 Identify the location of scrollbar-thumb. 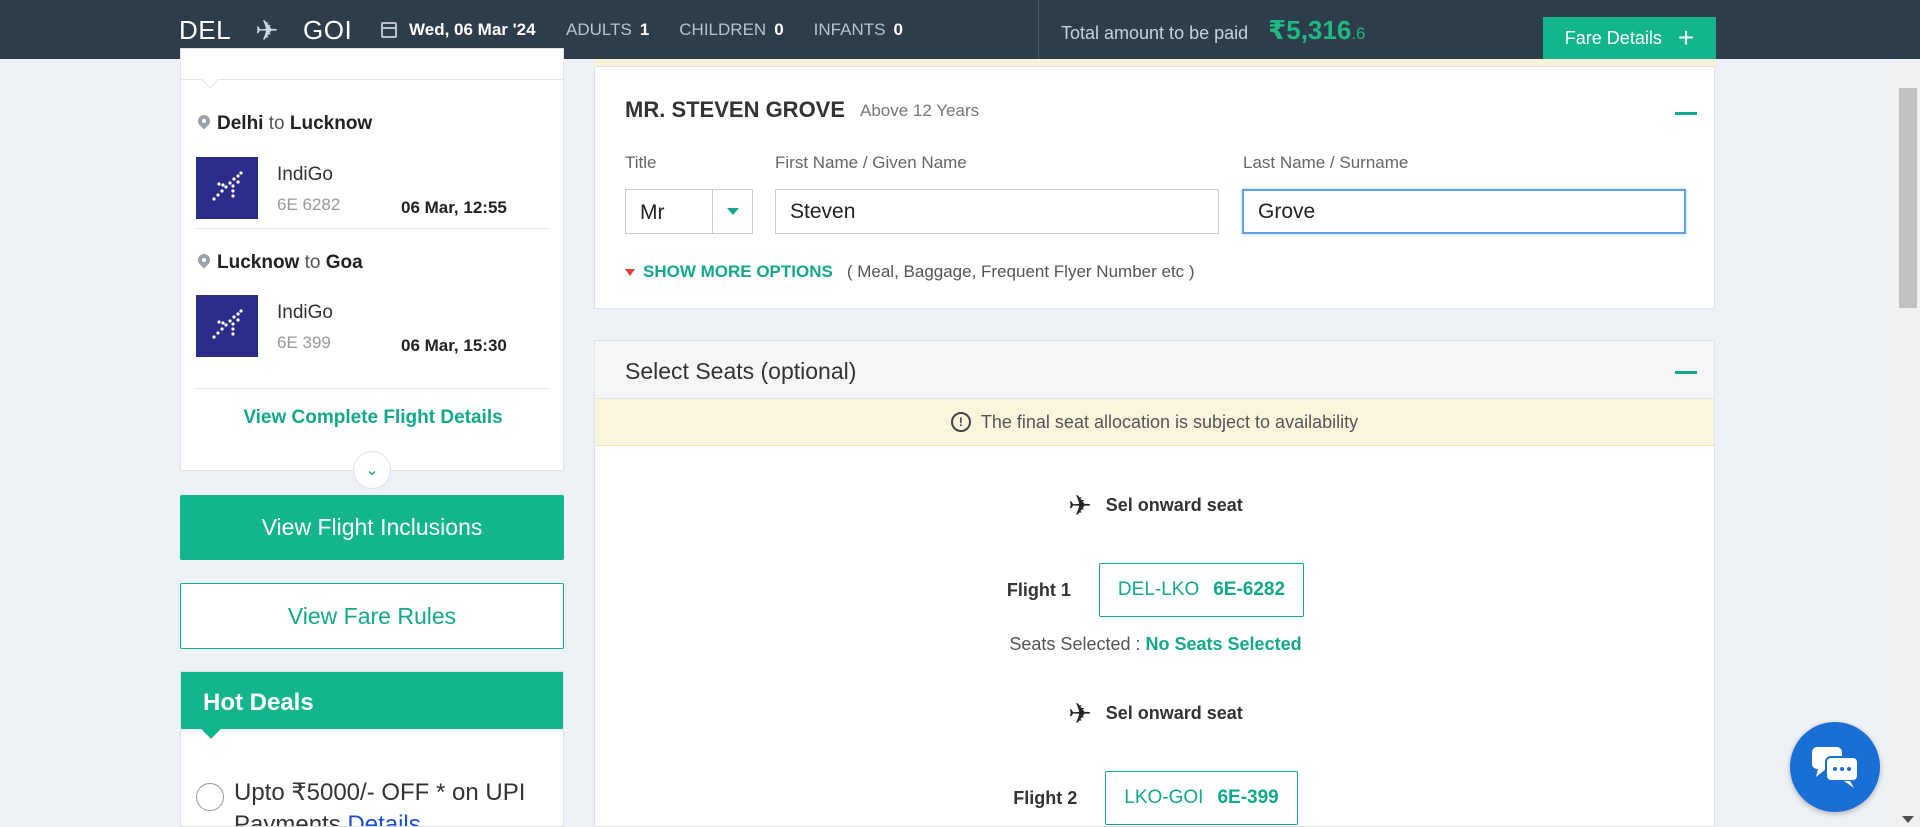
(1908, 198).